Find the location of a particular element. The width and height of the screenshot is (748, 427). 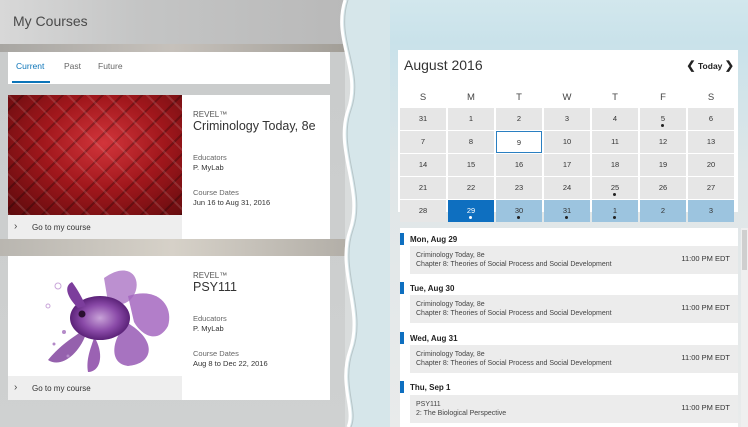

page-title: My Courses is located at coordinates (50, 21).